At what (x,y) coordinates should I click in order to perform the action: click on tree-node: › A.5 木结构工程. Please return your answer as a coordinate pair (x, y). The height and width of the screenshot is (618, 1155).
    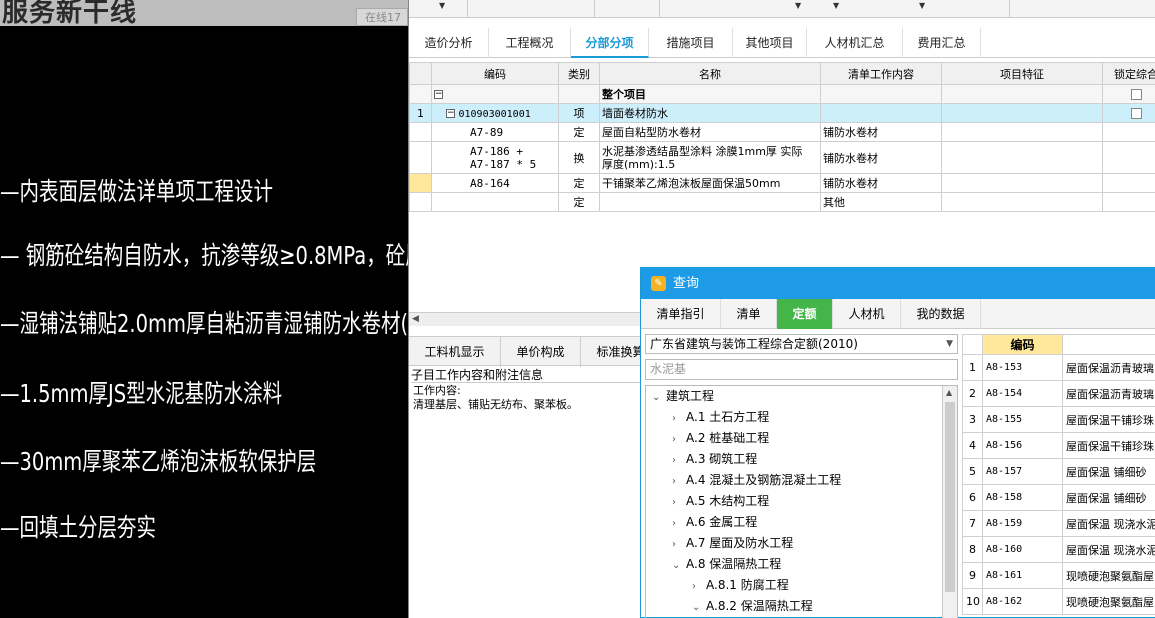
    Looking at the image, I should click on (720, 502).